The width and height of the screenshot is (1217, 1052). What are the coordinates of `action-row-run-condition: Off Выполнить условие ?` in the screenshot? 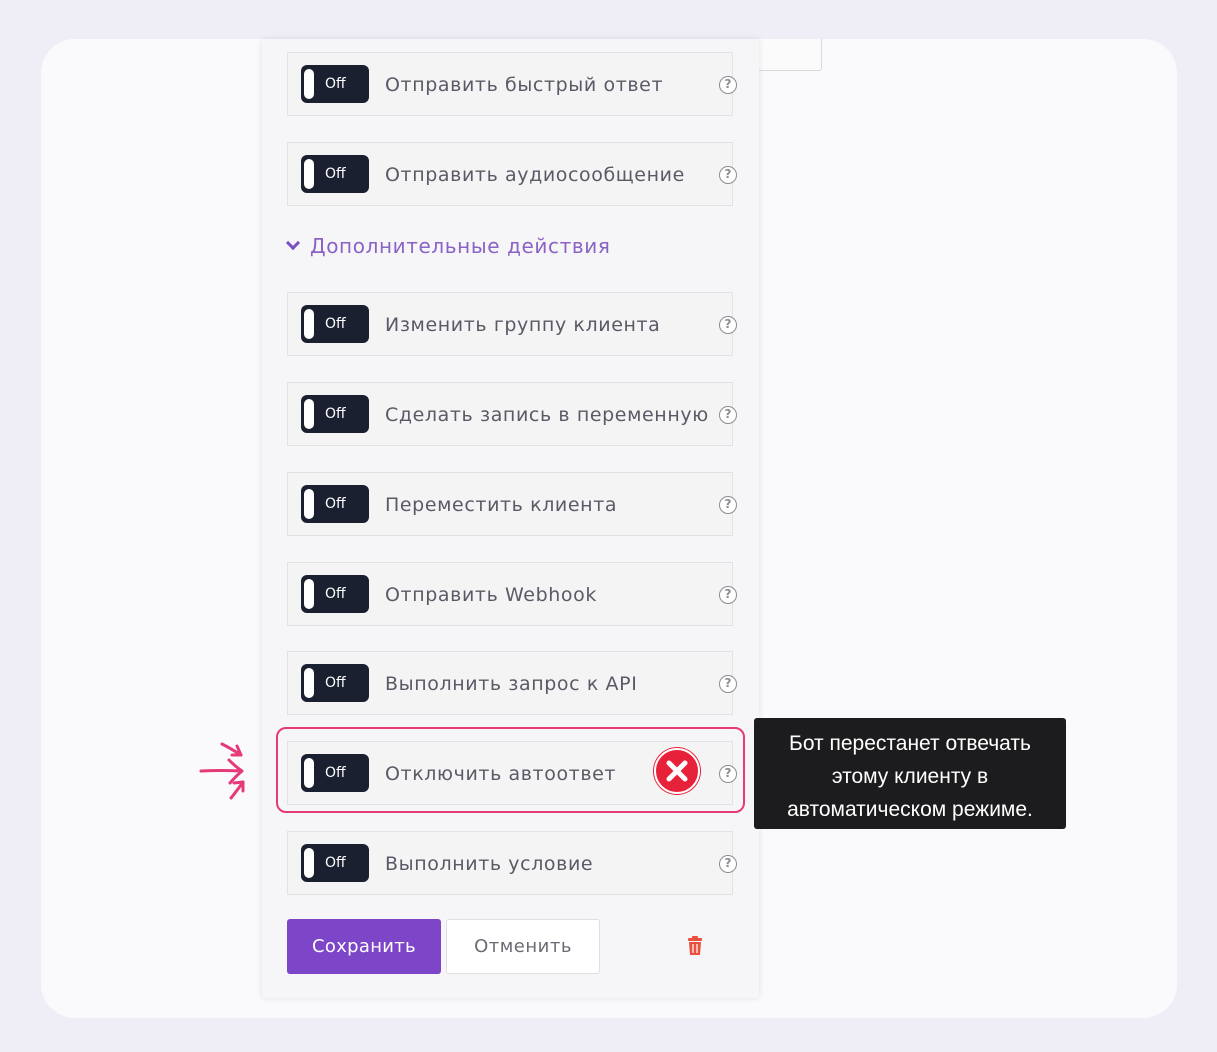 It's located at (512, 863).